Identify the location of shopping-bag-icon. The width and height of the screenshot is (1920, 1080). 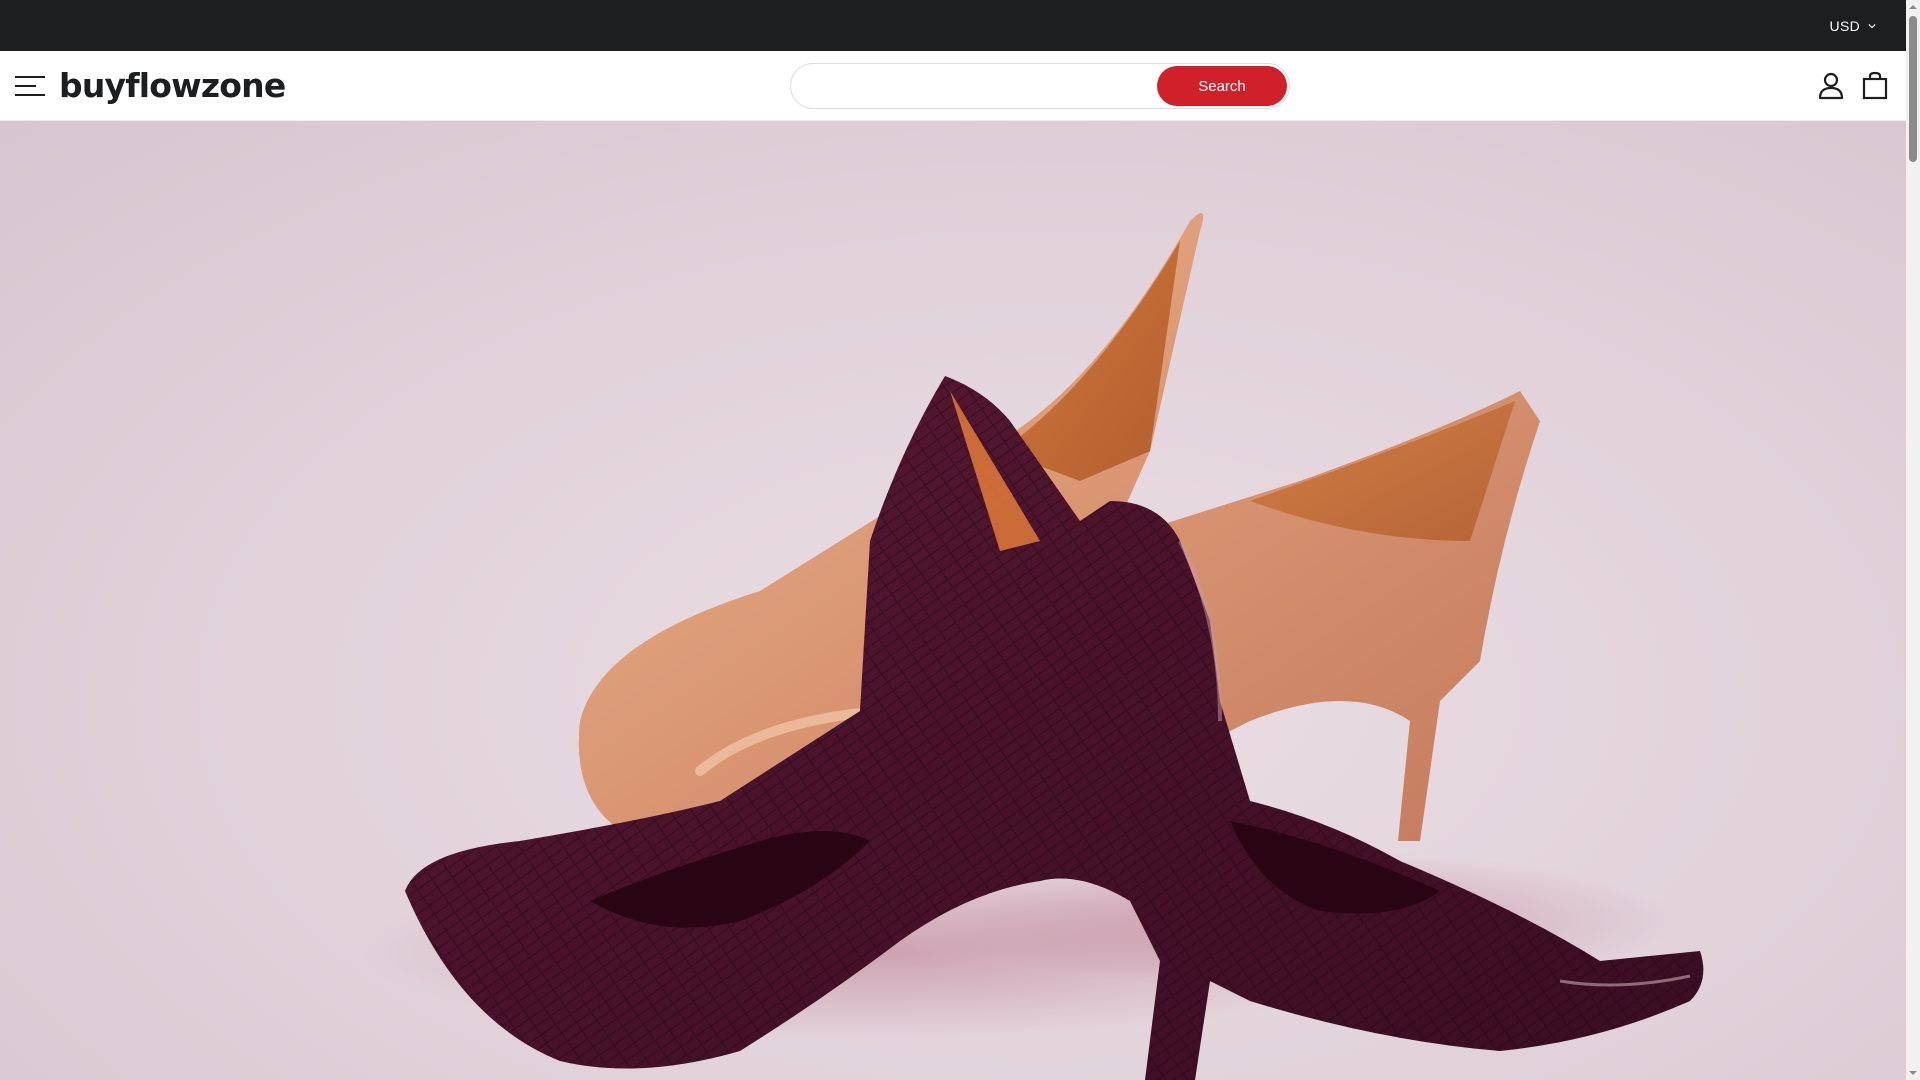
(1875, 85).